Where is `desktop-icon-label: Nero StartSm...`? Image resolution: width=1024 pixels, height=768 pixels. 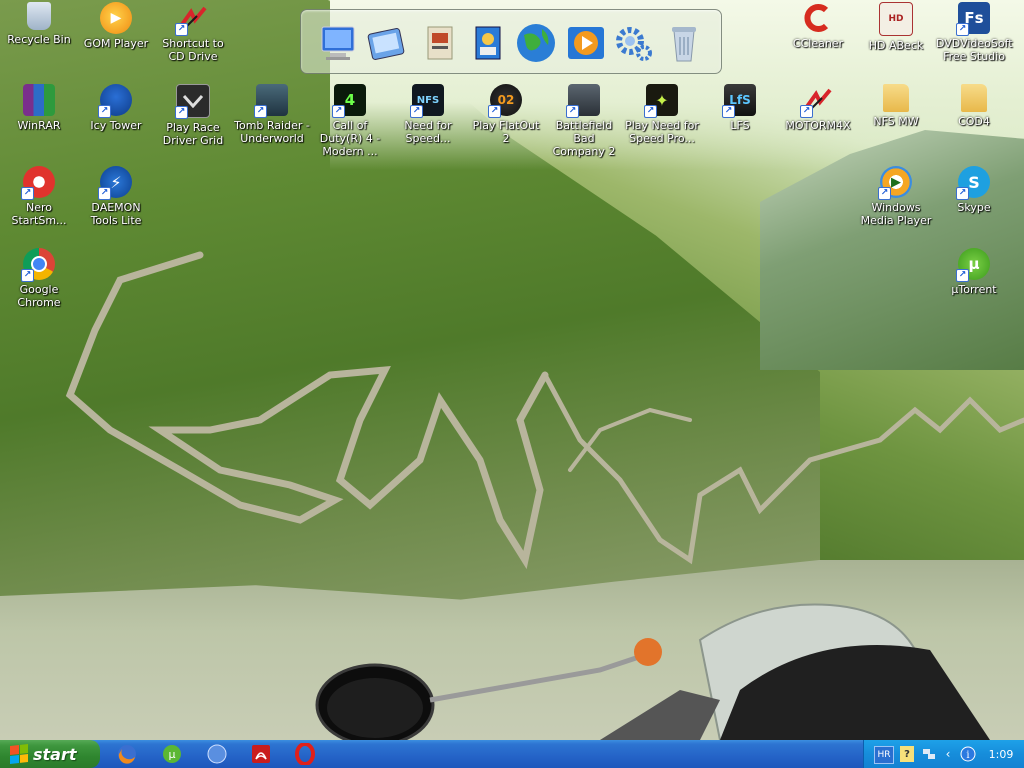
desktop-icon-label: Nero StartSm... is located at coordinates (39, 214).